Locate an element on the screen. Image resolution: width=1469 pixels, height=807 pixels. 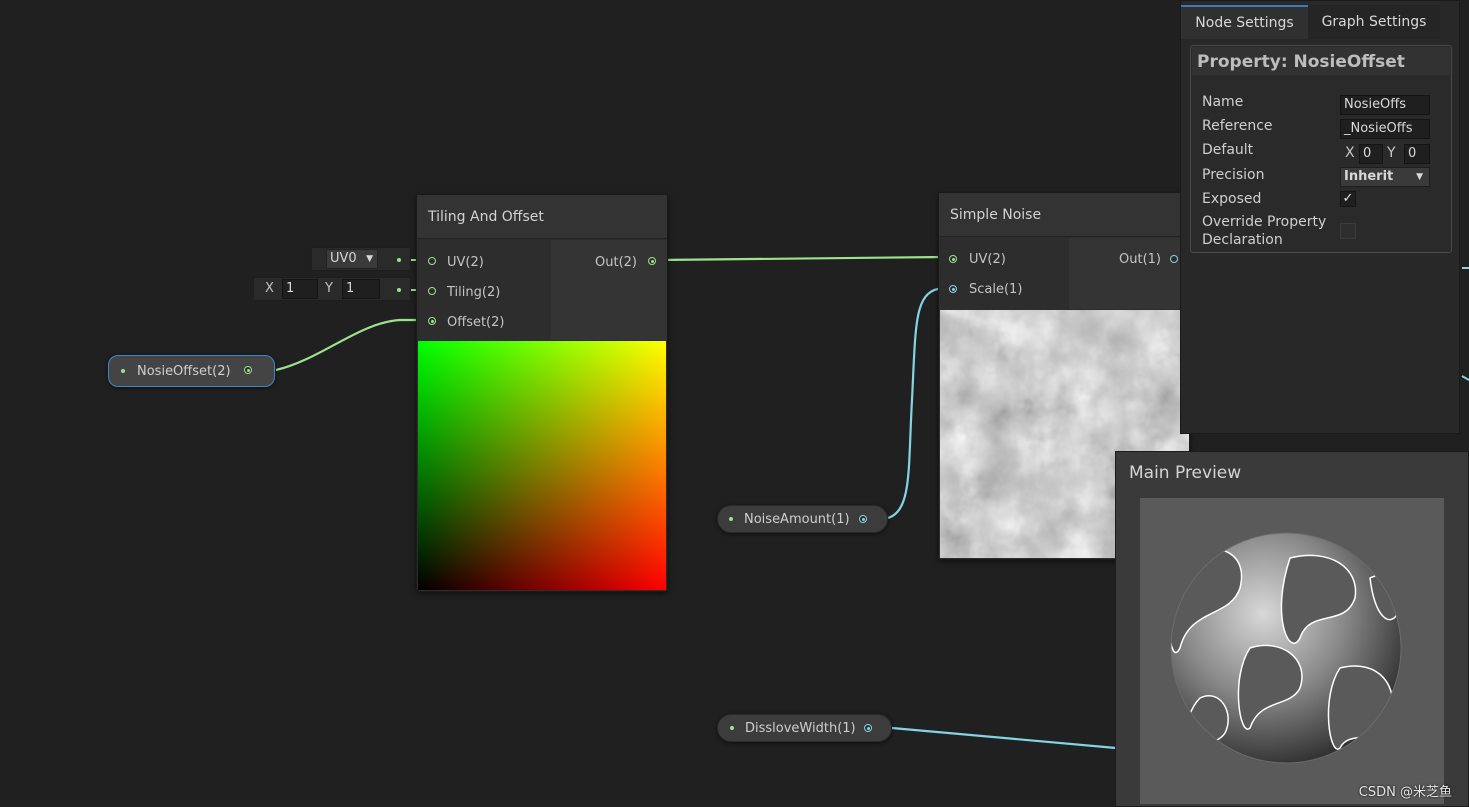
default-x-field: 0 is located at coordinates (1371, 154).